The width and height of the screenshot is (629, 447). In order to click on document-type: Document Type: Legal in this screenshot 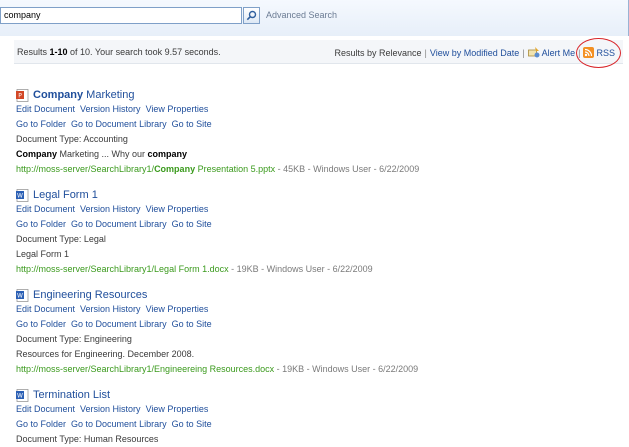, I will do `click(61, 239)`.